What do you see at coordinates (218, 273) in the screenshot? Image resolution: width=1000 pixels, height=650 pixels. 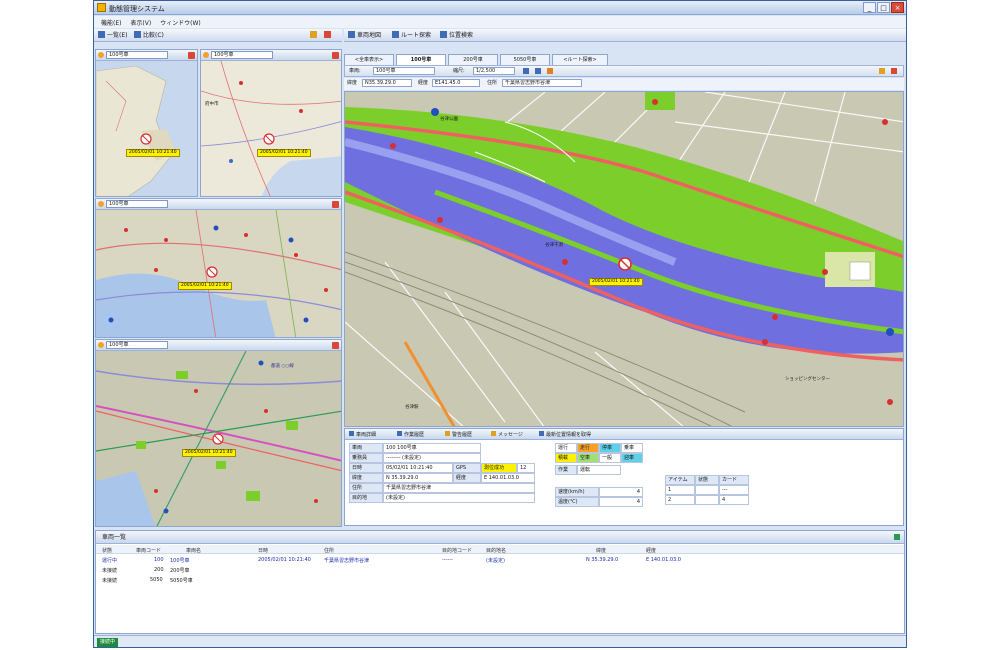 I see `mini-map-3-canvas: 2005/02/01 10:21:40` at bounding box center [218, 273].